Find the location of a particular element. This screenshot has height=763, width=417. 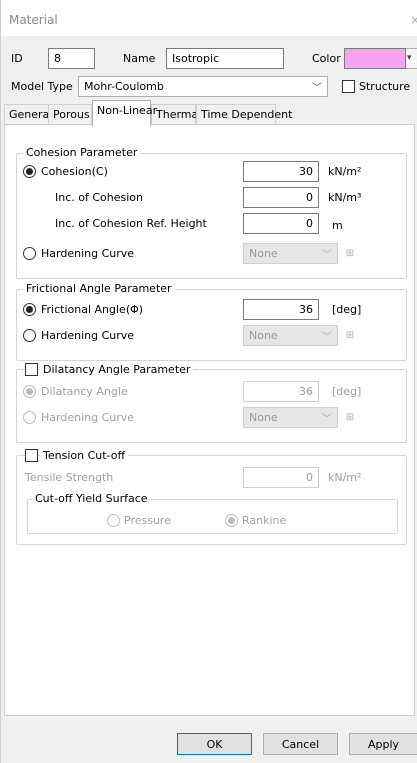

cohesion-unit: kN/m² is located at coordinates (345, 171).